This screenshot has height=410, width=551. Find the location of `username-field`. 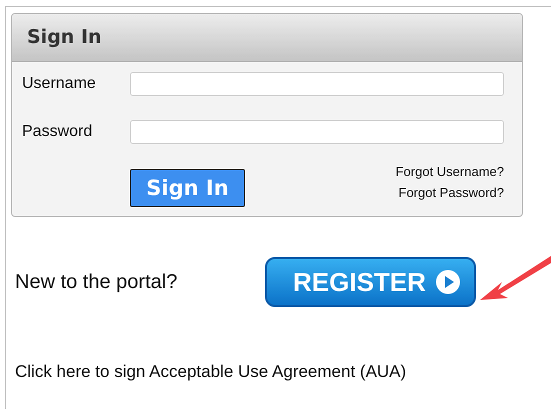

username-field is located at coordinates (317, 84).